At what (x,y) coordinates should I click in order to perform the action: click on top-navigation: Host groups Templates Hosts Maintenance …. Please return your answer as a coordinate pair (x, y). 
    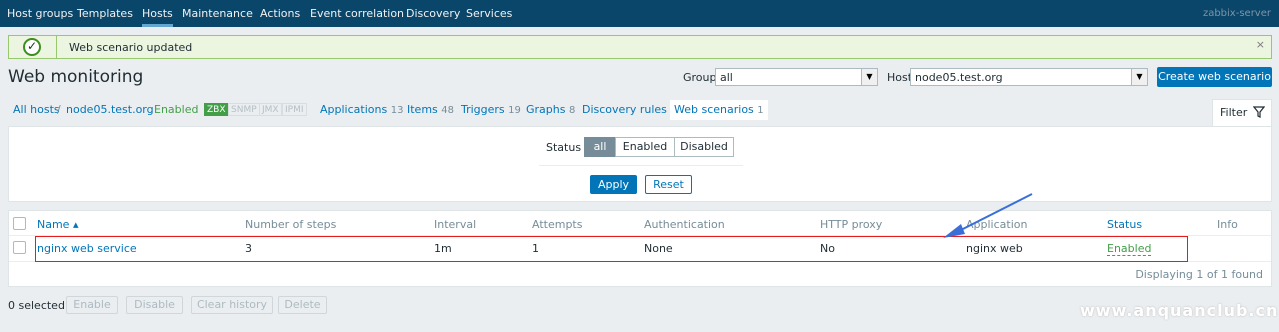
    Looking at the image, I should click on (639, 13).